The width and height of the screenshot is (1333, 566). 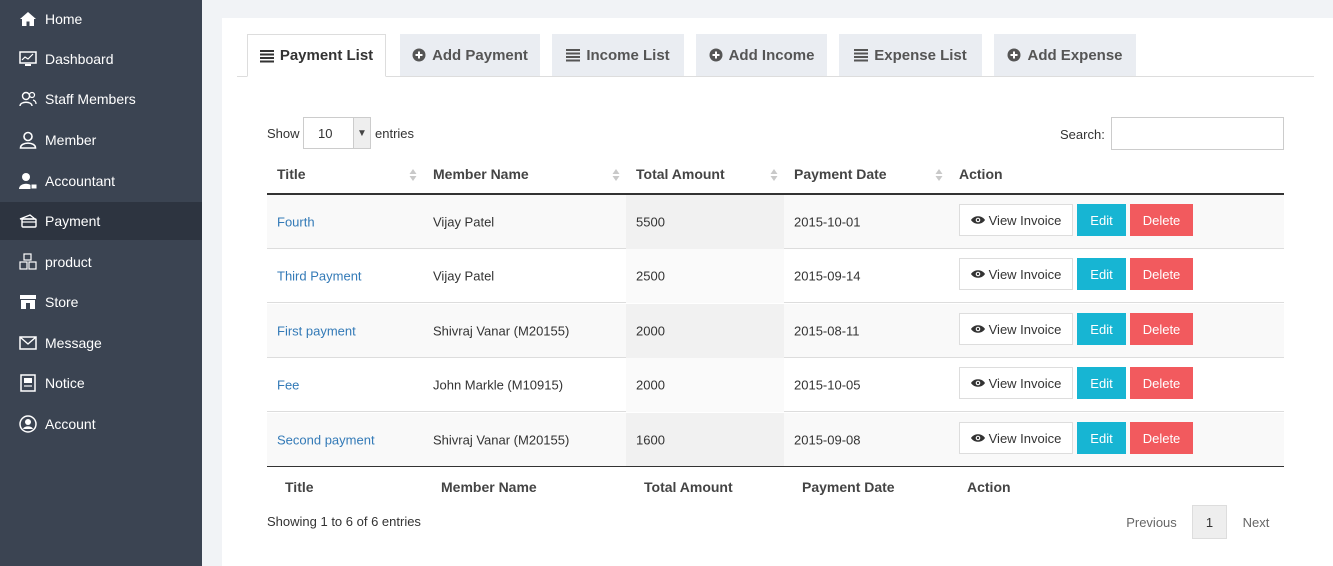 What do you see at coordinates (848, 487) in the screenshot?
I see `column-footer-payment-date: Payment Date` at bounding box center [848, 487].